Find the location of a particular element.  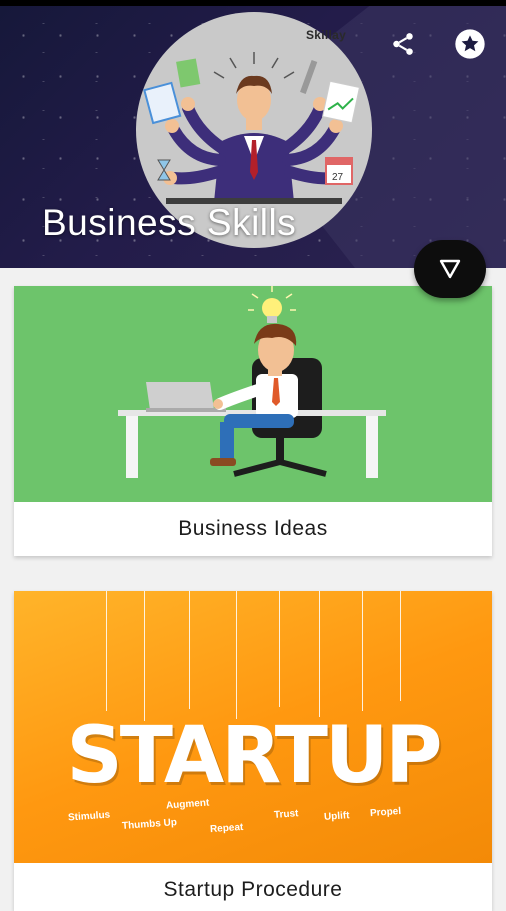

favorite-button is located at coordinates (470, 44).